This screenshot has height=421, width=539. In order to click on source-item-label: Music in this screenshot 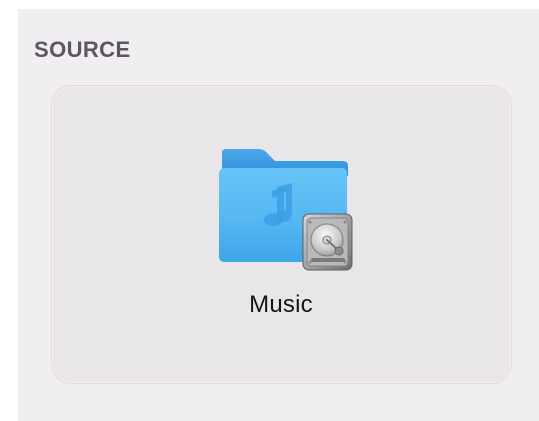, I will do `click(281, 304)`.